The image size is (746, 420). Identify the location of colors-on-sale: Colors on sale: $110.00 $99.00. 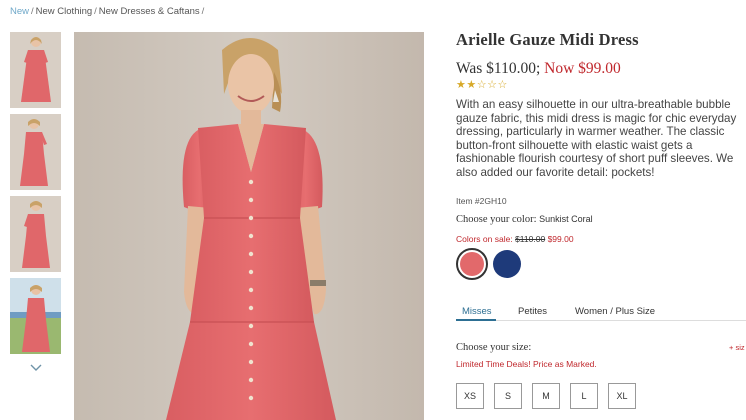
(515, 239).